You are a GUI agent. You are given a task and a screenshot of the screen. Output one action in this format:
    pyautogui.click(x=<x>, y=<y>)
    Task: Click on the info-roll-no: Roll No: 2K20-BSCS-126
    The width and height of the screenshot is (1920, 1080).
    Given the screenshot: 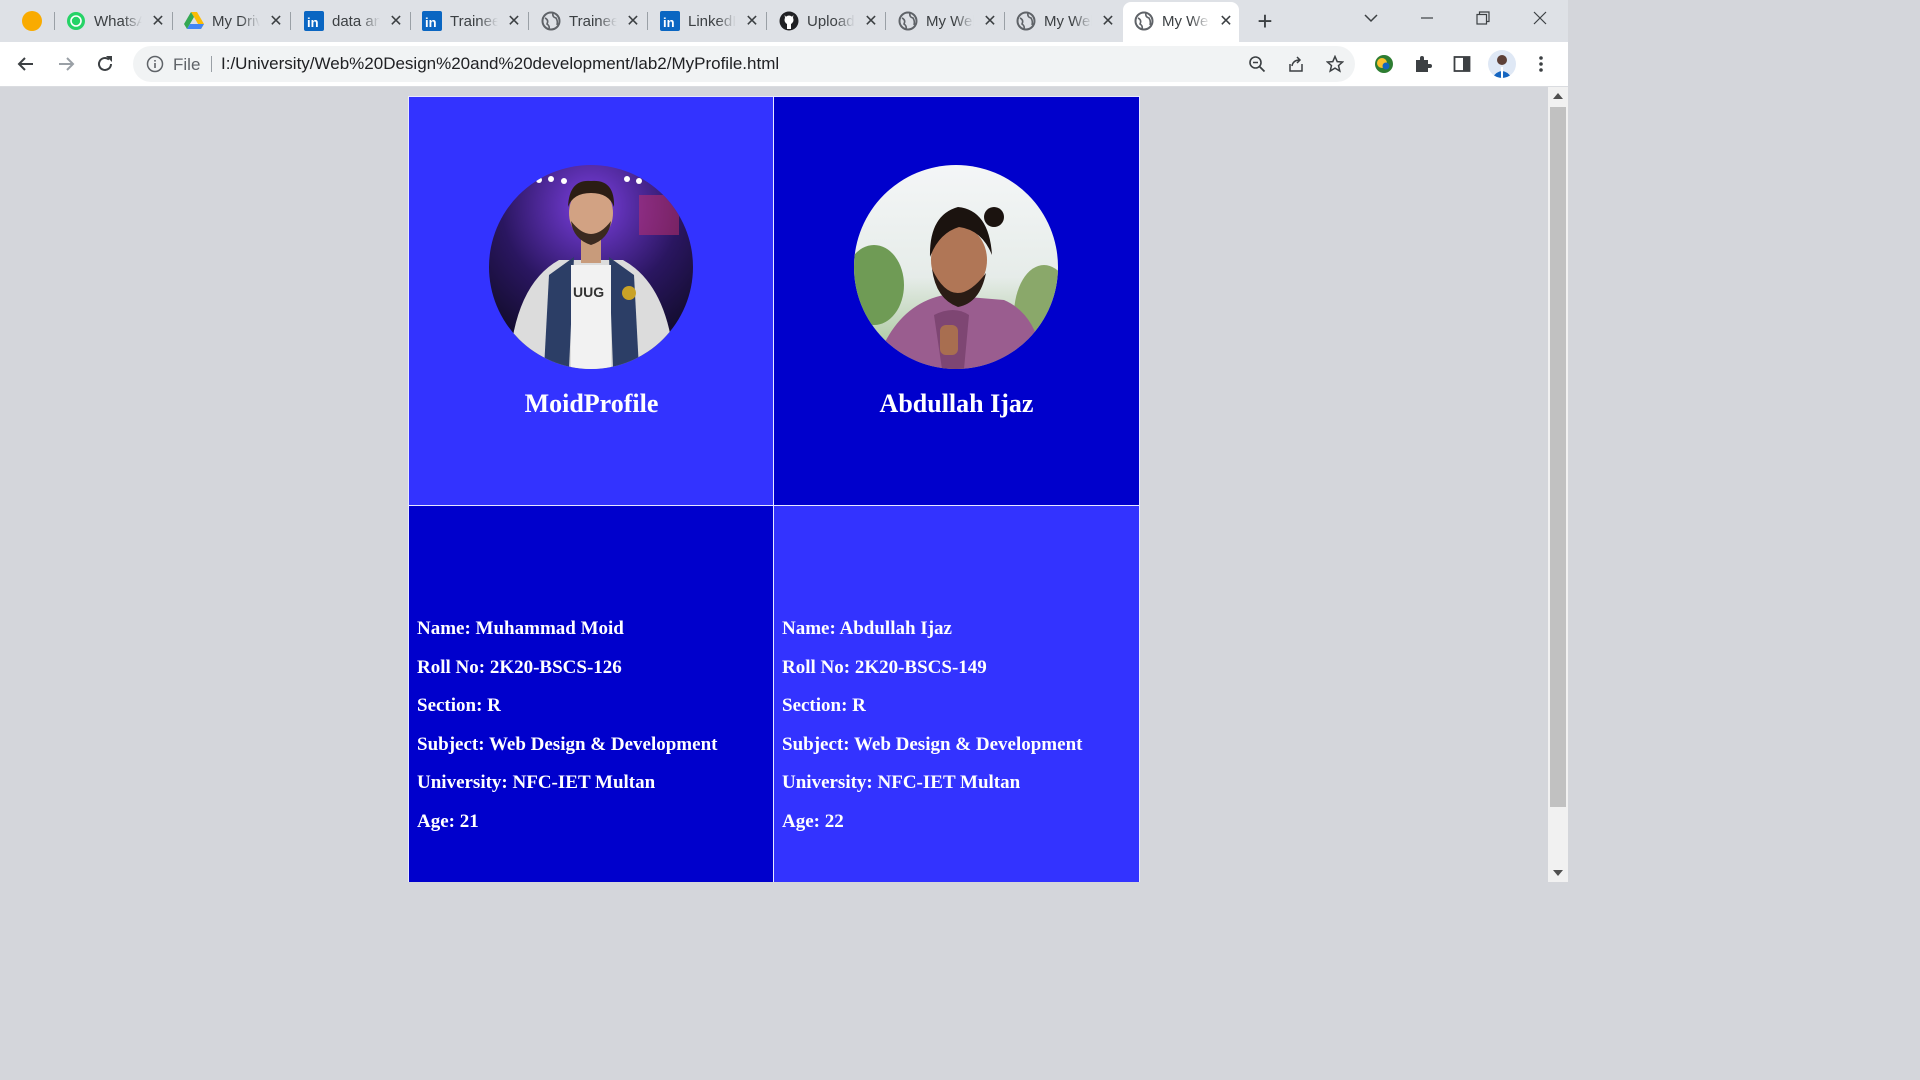 What is the action you would take?
    pyautogui.click(x=519, y=667)
    